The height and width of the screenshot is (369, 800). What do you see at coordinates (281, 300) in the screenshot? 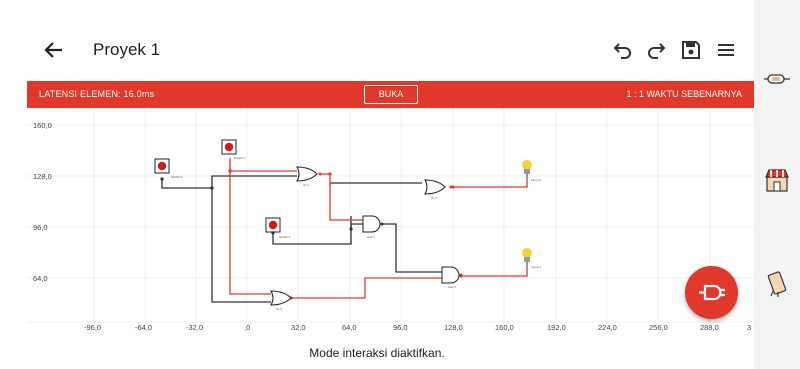
I see `or-gate-3: Or 3` at bounding box center [281, 300].